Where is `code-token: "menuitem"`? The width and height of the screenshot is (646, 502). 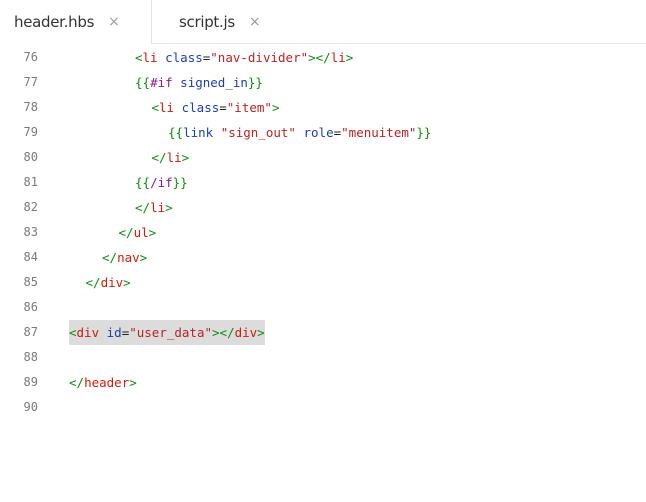 code-token: "menuitem" is located at coordinates (379, 132).